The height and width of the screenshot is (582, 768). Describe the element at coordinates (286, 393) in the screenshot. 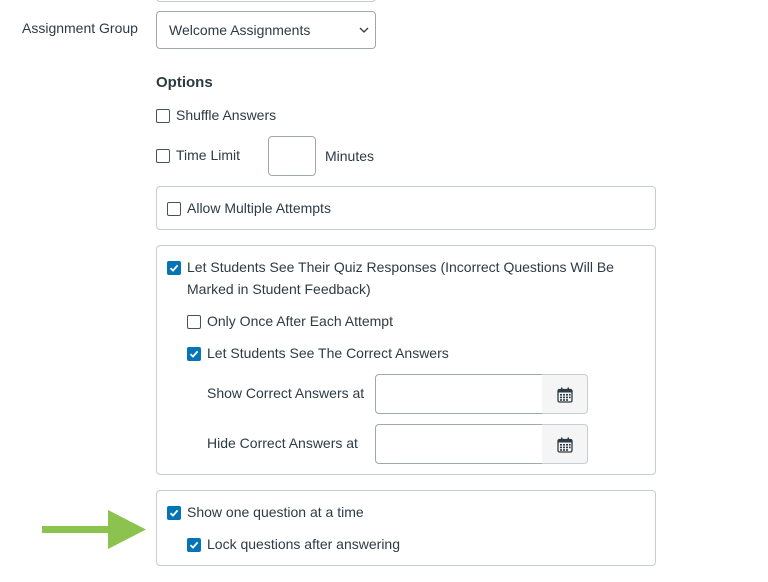

I see `show-correct-at-label: Show Correct Answers at` at that location.